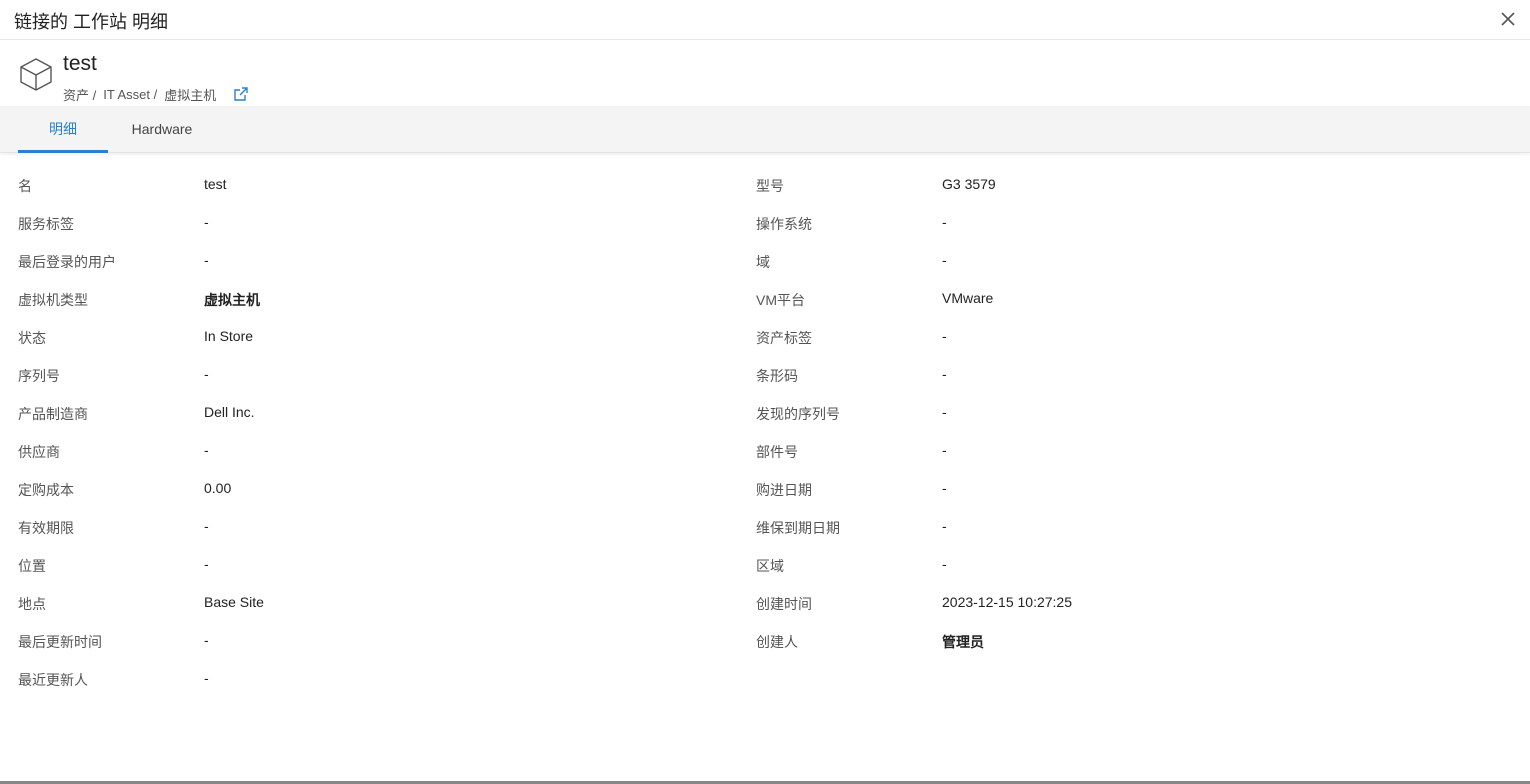  What do you see at coordinates (798, 528) in the screenshot?
I see `detail-label: 维保到期日期` at bounding box center [798, 528].